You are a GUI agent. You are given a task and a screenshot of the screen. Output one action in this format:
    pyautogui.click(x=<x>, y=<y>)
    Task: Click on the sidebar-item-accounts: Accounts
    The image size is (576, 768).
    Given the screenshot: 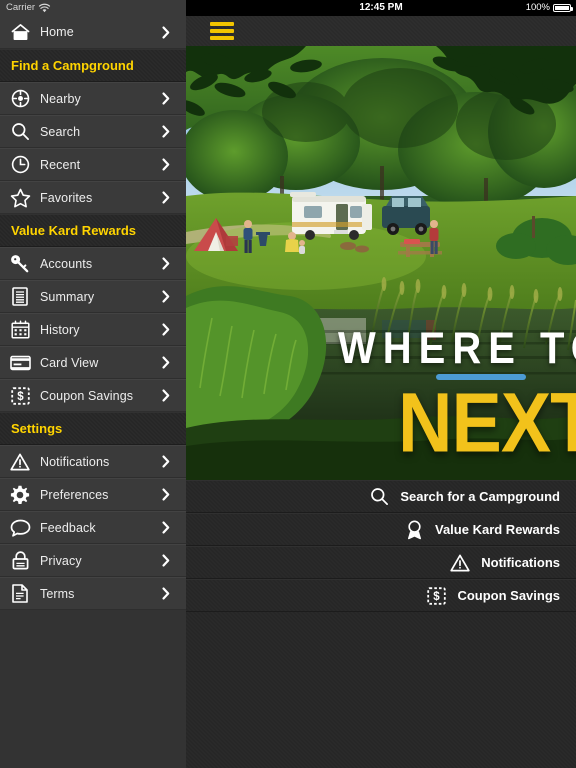 What is the action you would take?
    pyautogui.click(x=93, y=263)
    